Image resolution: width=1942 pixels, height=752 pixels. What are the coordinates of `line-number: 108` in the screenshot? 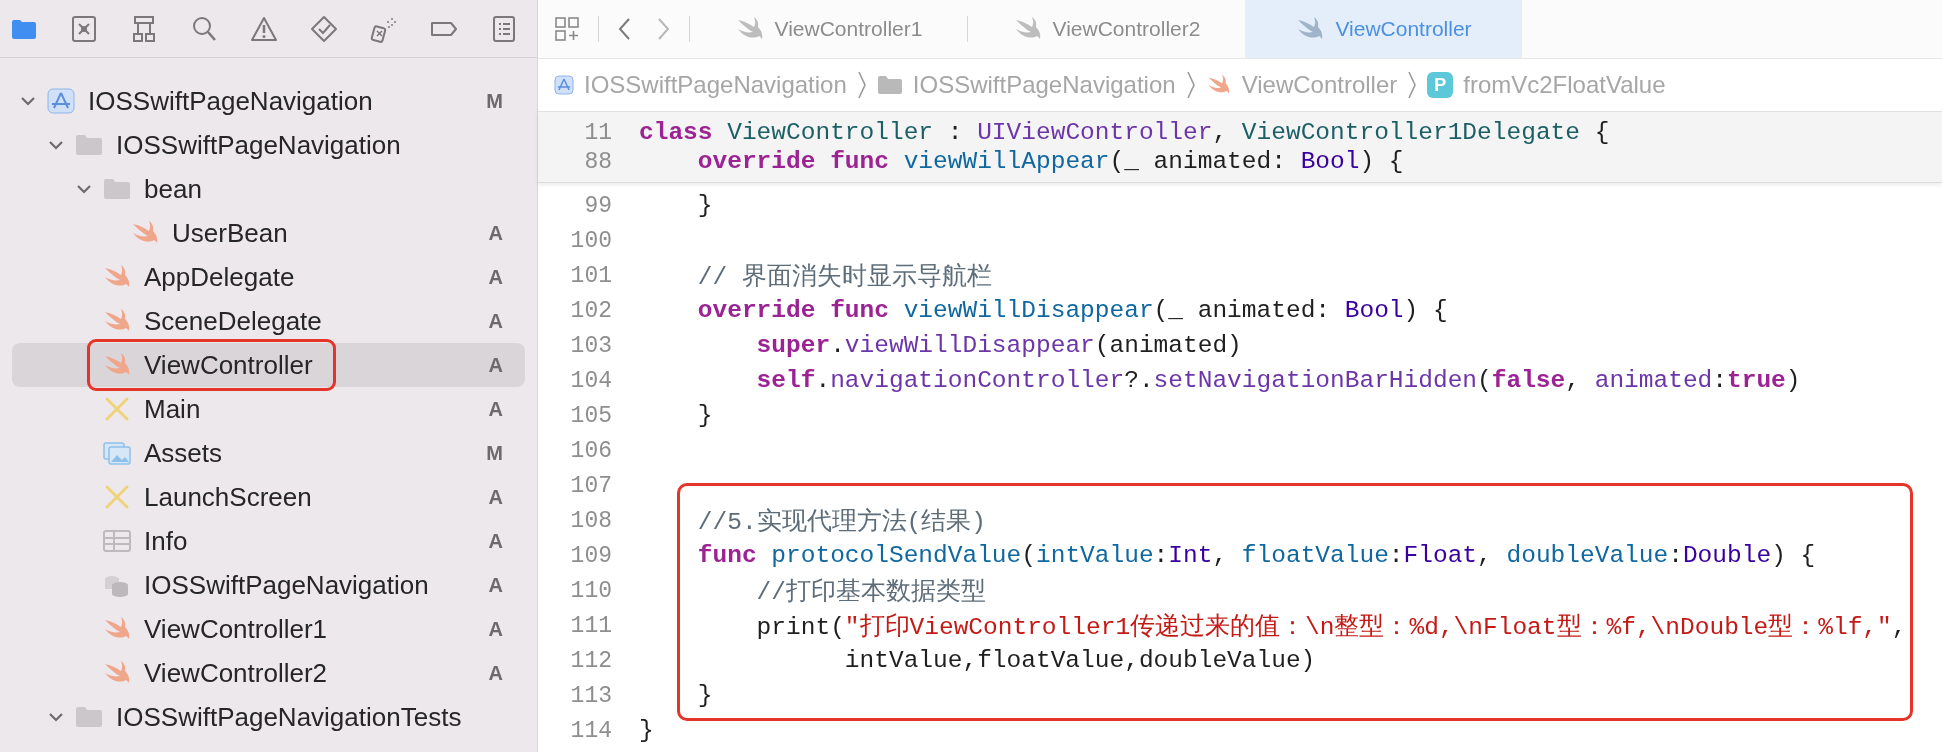 It's located at (590, 520).